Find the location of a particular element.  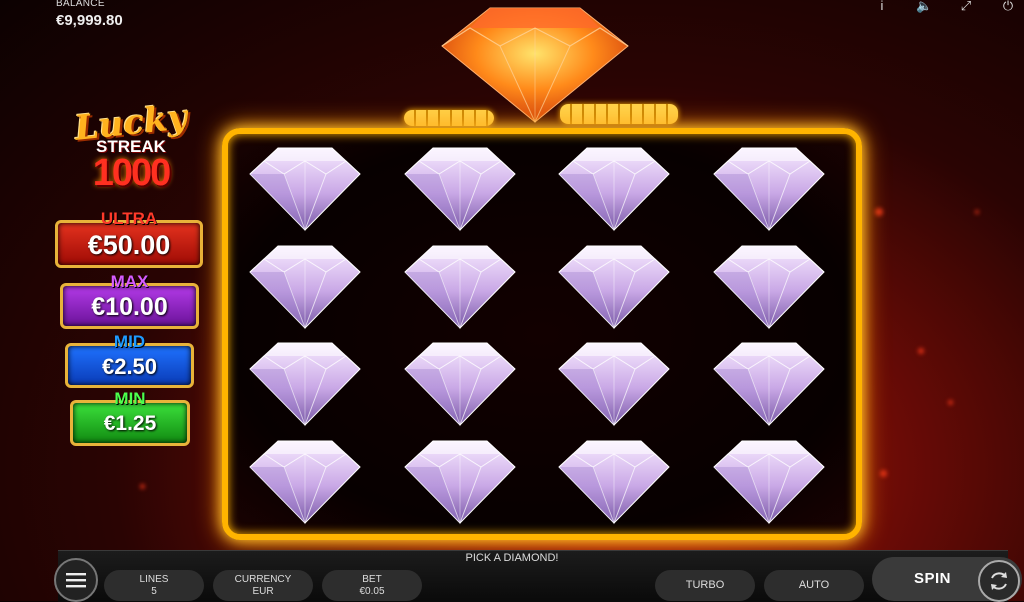

jackpot-min-label: MIN is located at coordinates (130, 398).